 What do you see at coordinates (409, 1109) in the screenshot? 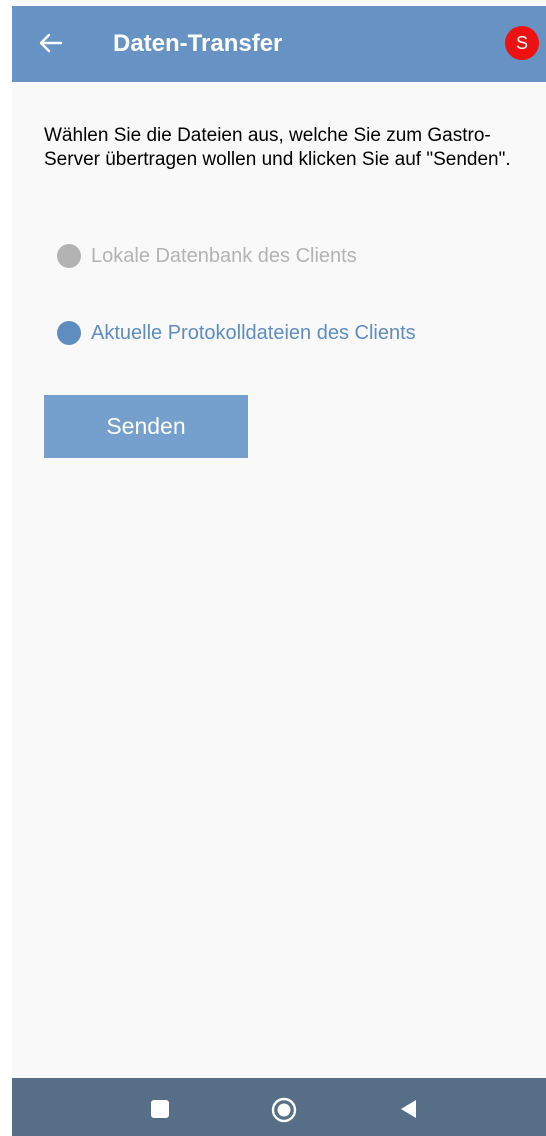
I see `triangle-back-icon` at bounding box center [409, 1109].